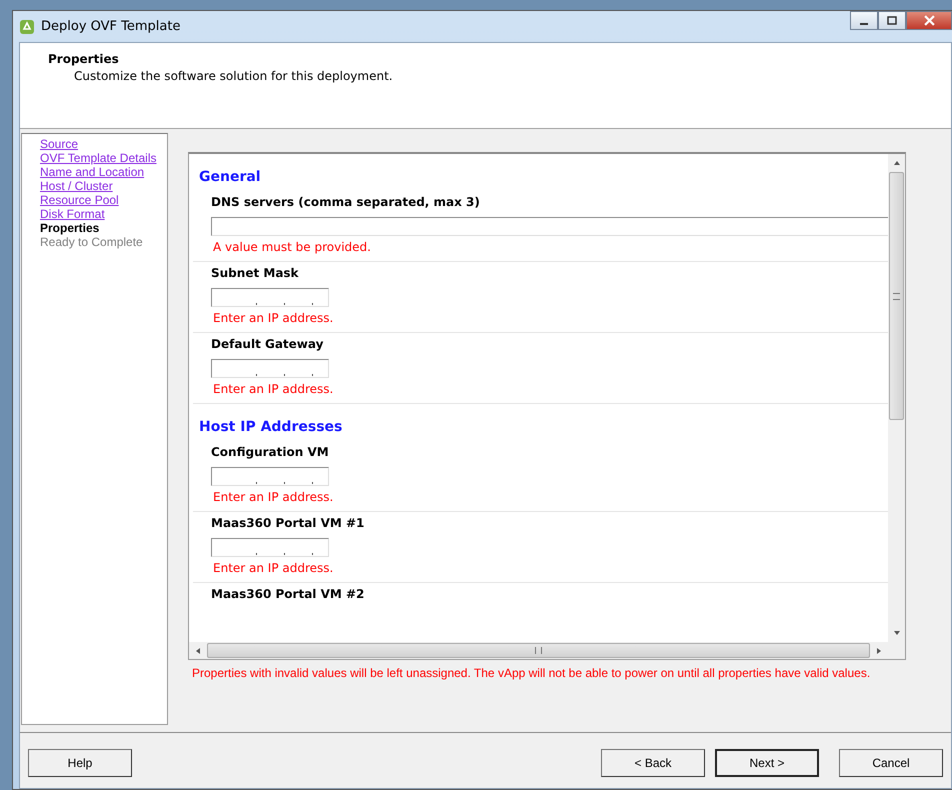 The image size is (952, 790). What do you see at coordinates (233, 76) in the screenshot?
I see `page-subtitle: Customize the software solution for this deployment.` at bounding box center [233, 76].